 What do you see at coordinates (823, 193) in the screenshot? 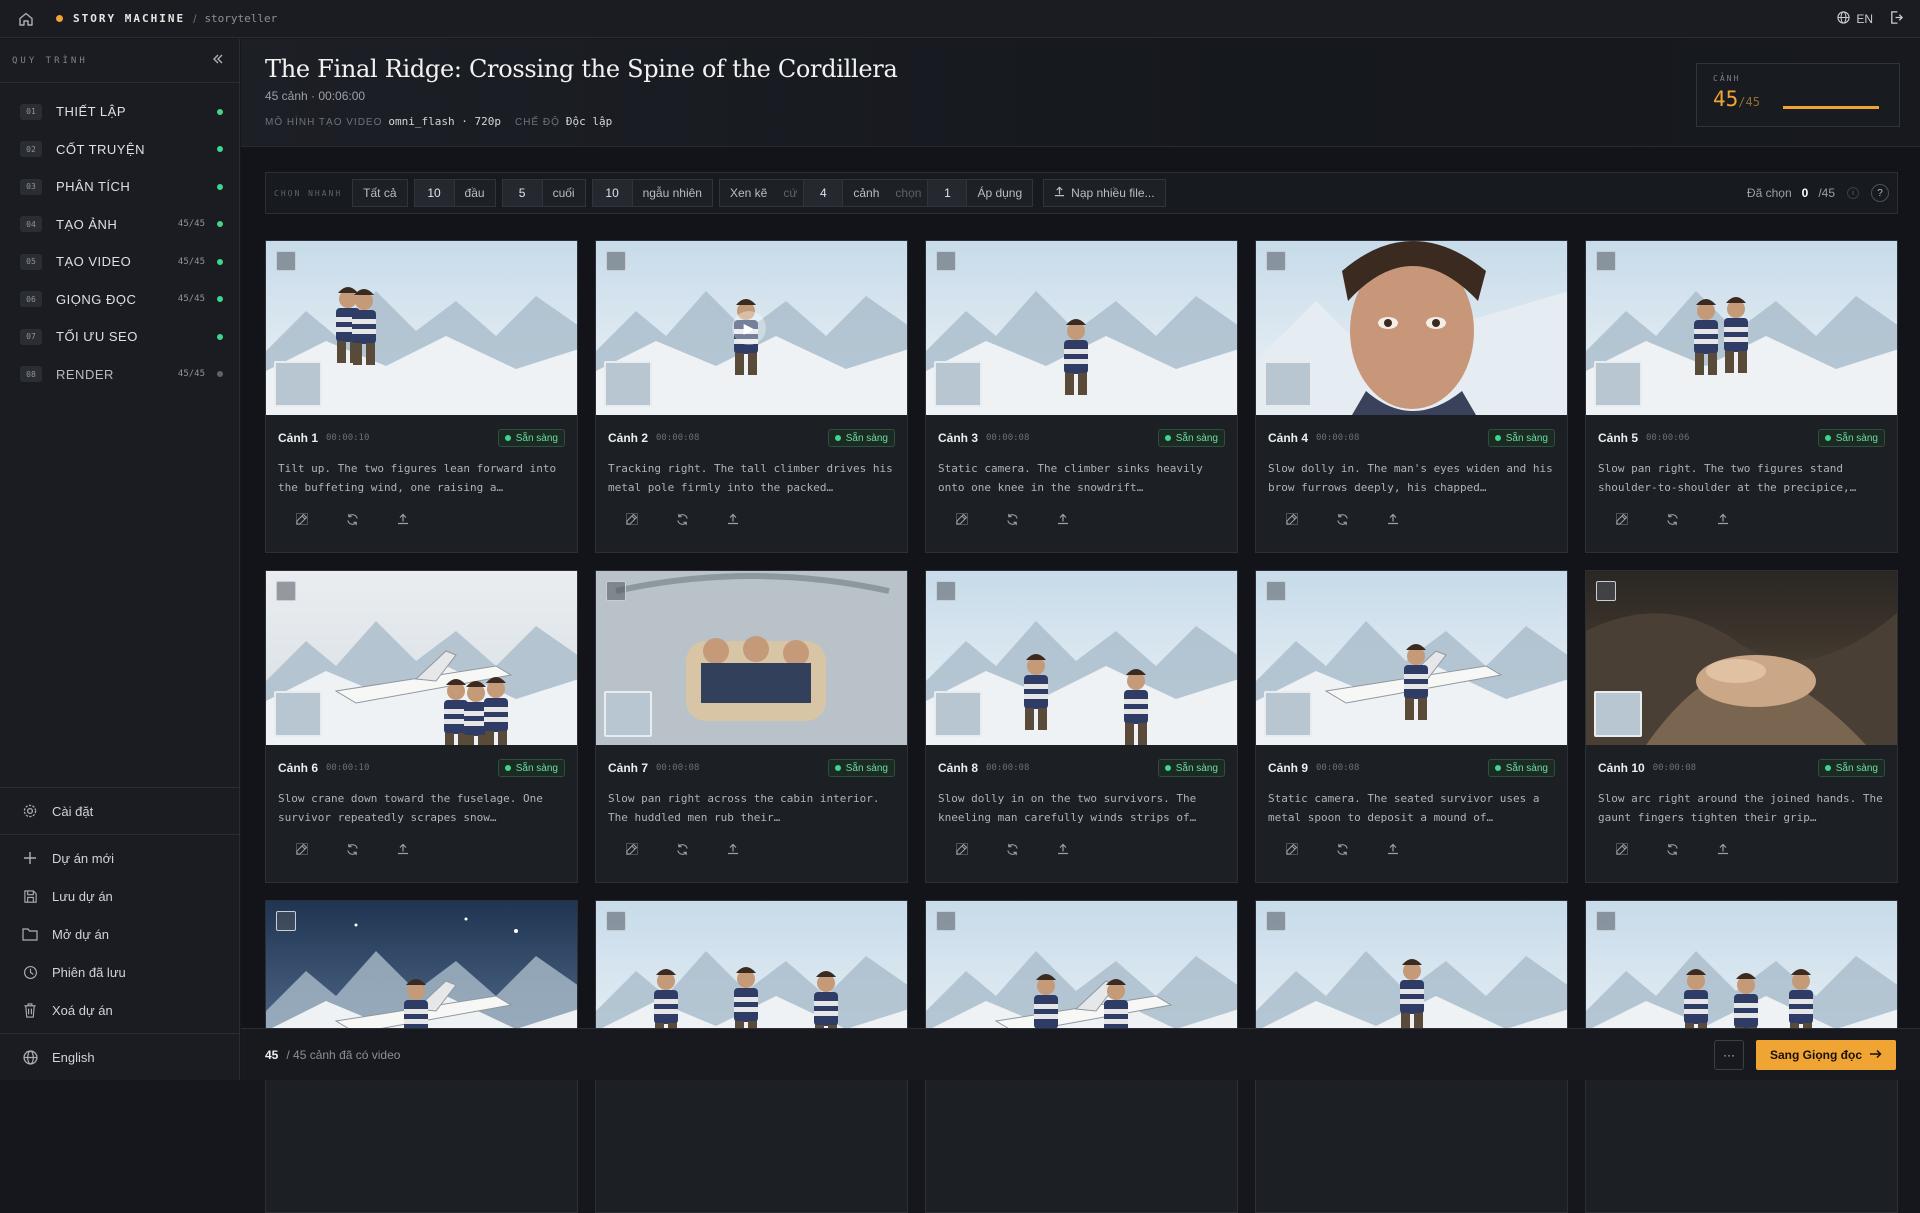
I see `every-count-input: 4` at bounding box center [823, 193].